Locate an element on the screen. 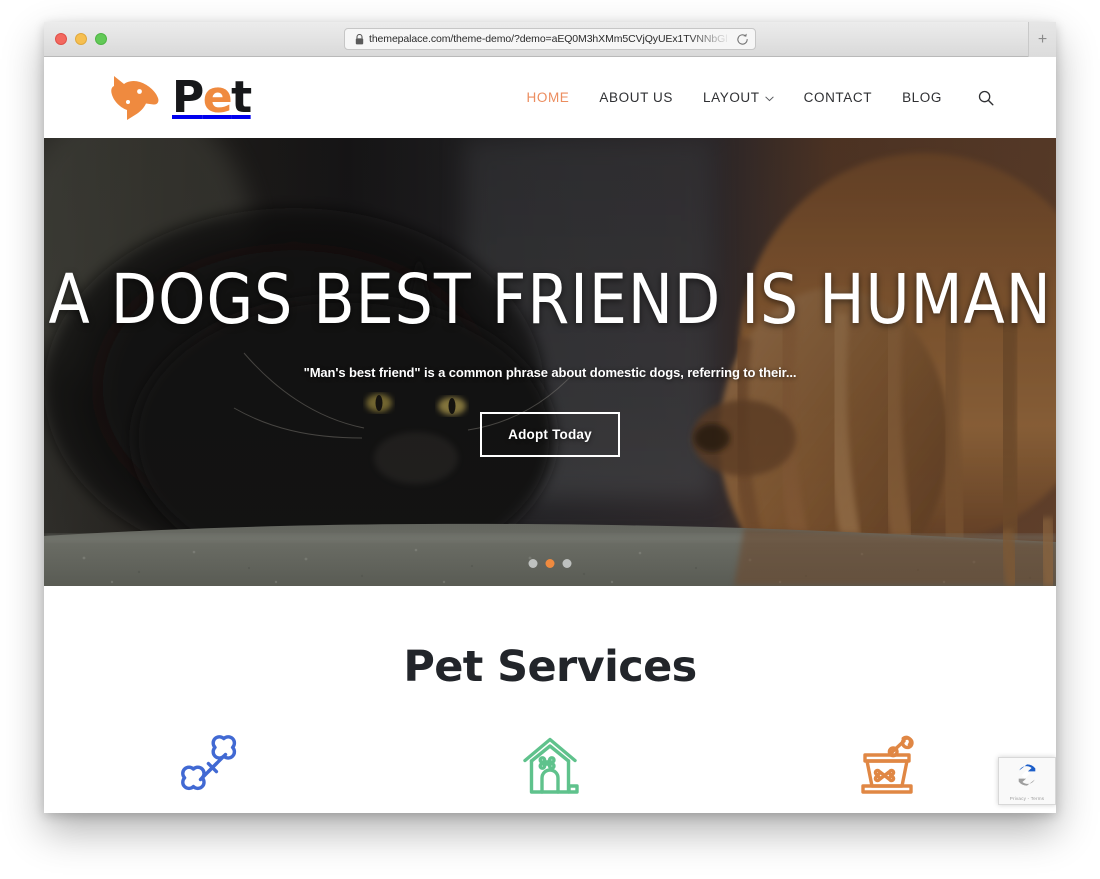  nav-item-layout: LAYOUT is located at coordinates (738, 97).